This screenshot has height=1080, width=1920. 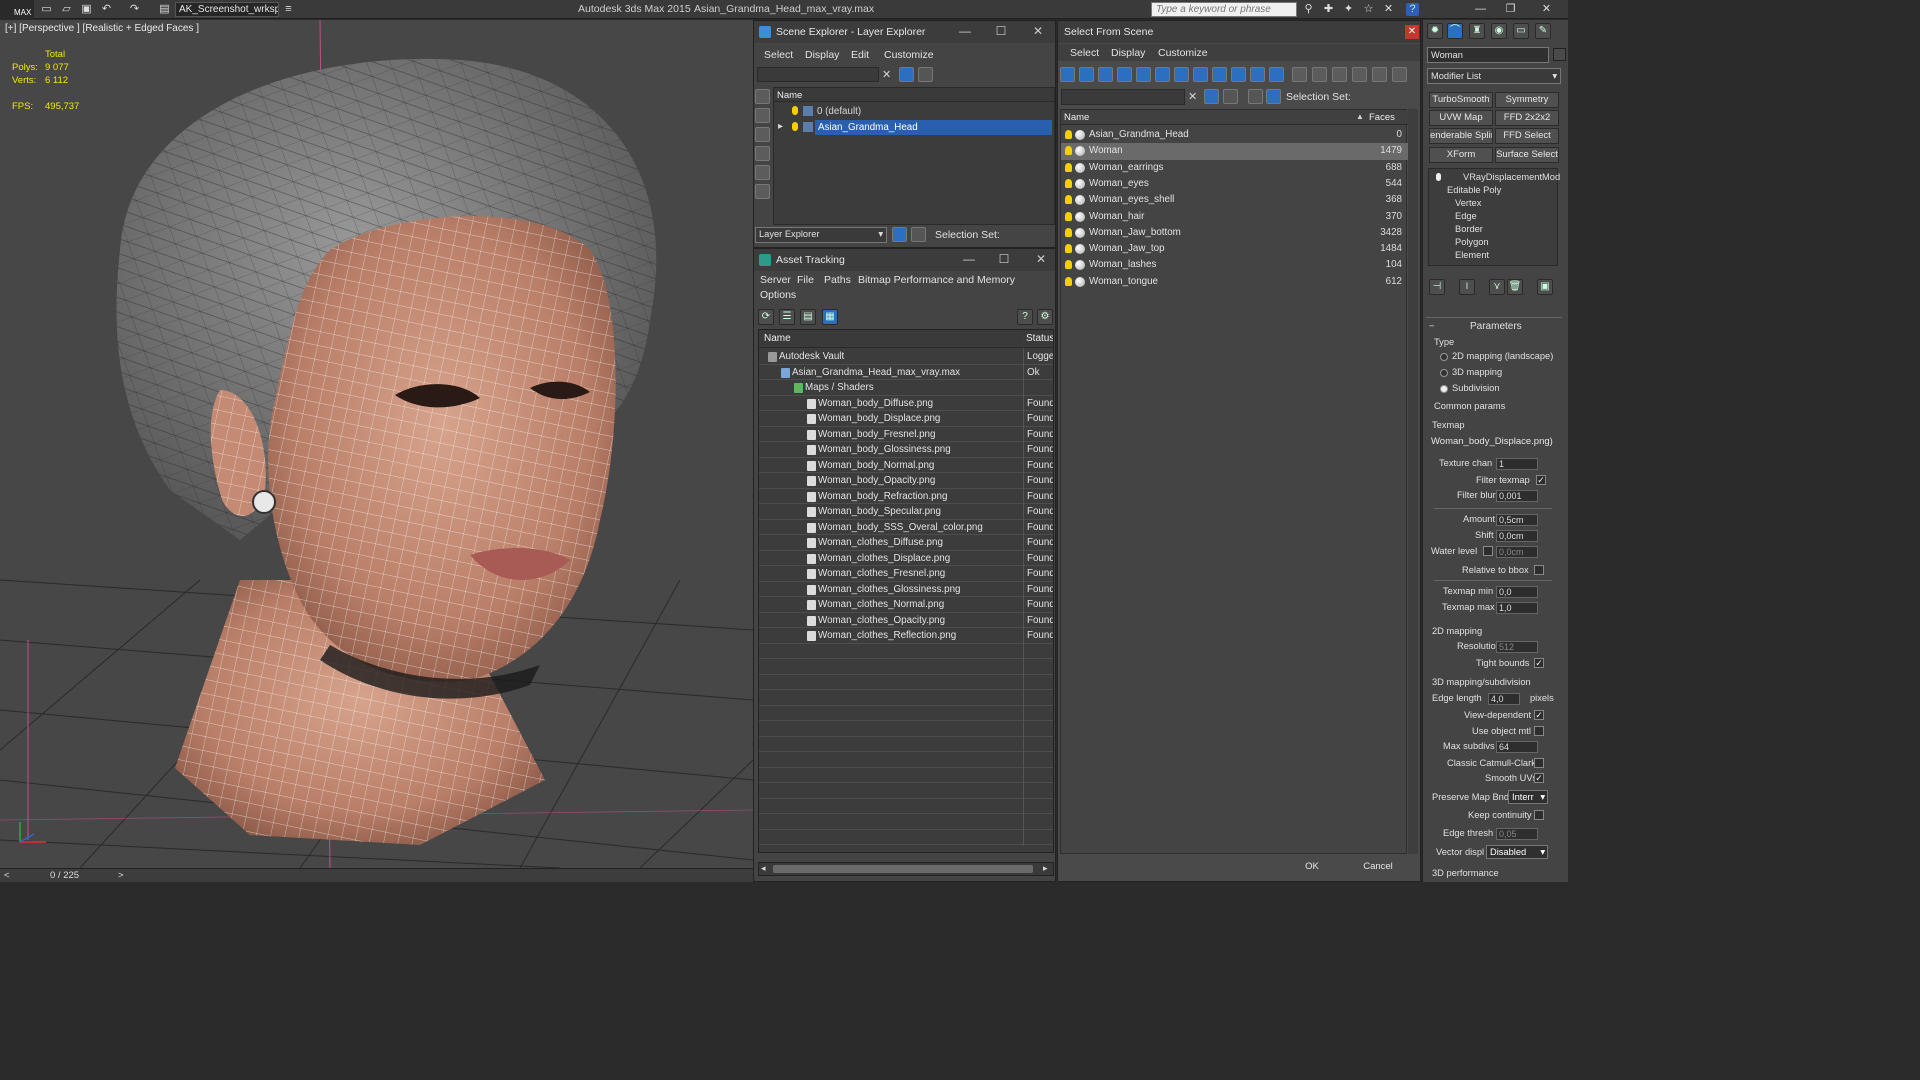 What do you see at coordinates (906, 357) in the screenshot?
I see `asset-row: Autodesk Vault Logged` at bounding box center [906, 357].